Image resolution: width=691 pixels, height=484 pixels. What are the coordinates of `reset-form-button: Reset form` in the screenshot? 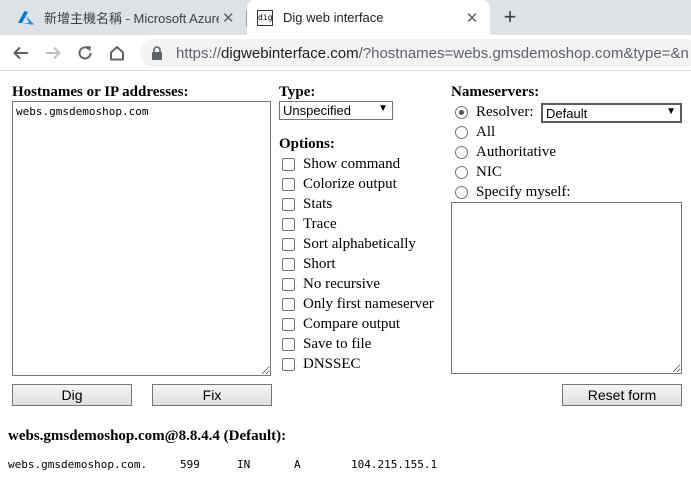 It's located at (622, 395).